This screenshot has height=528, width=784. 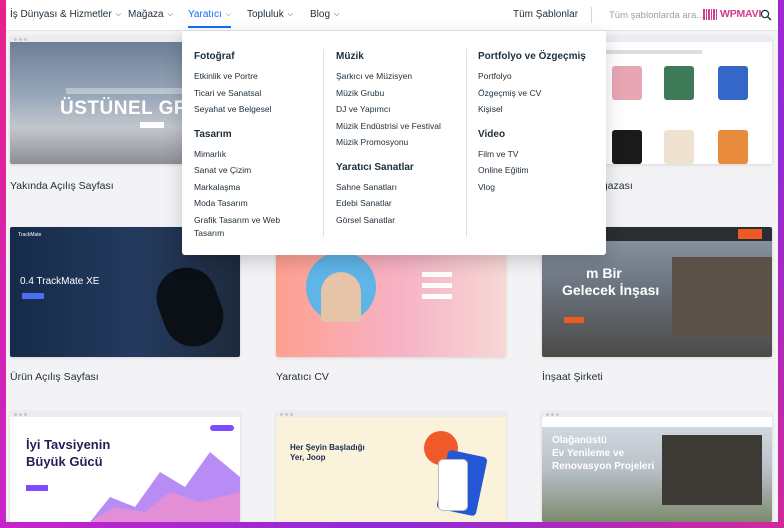 I want to click on nav-blog: Blog ⌵, so click(x=324, y=14).